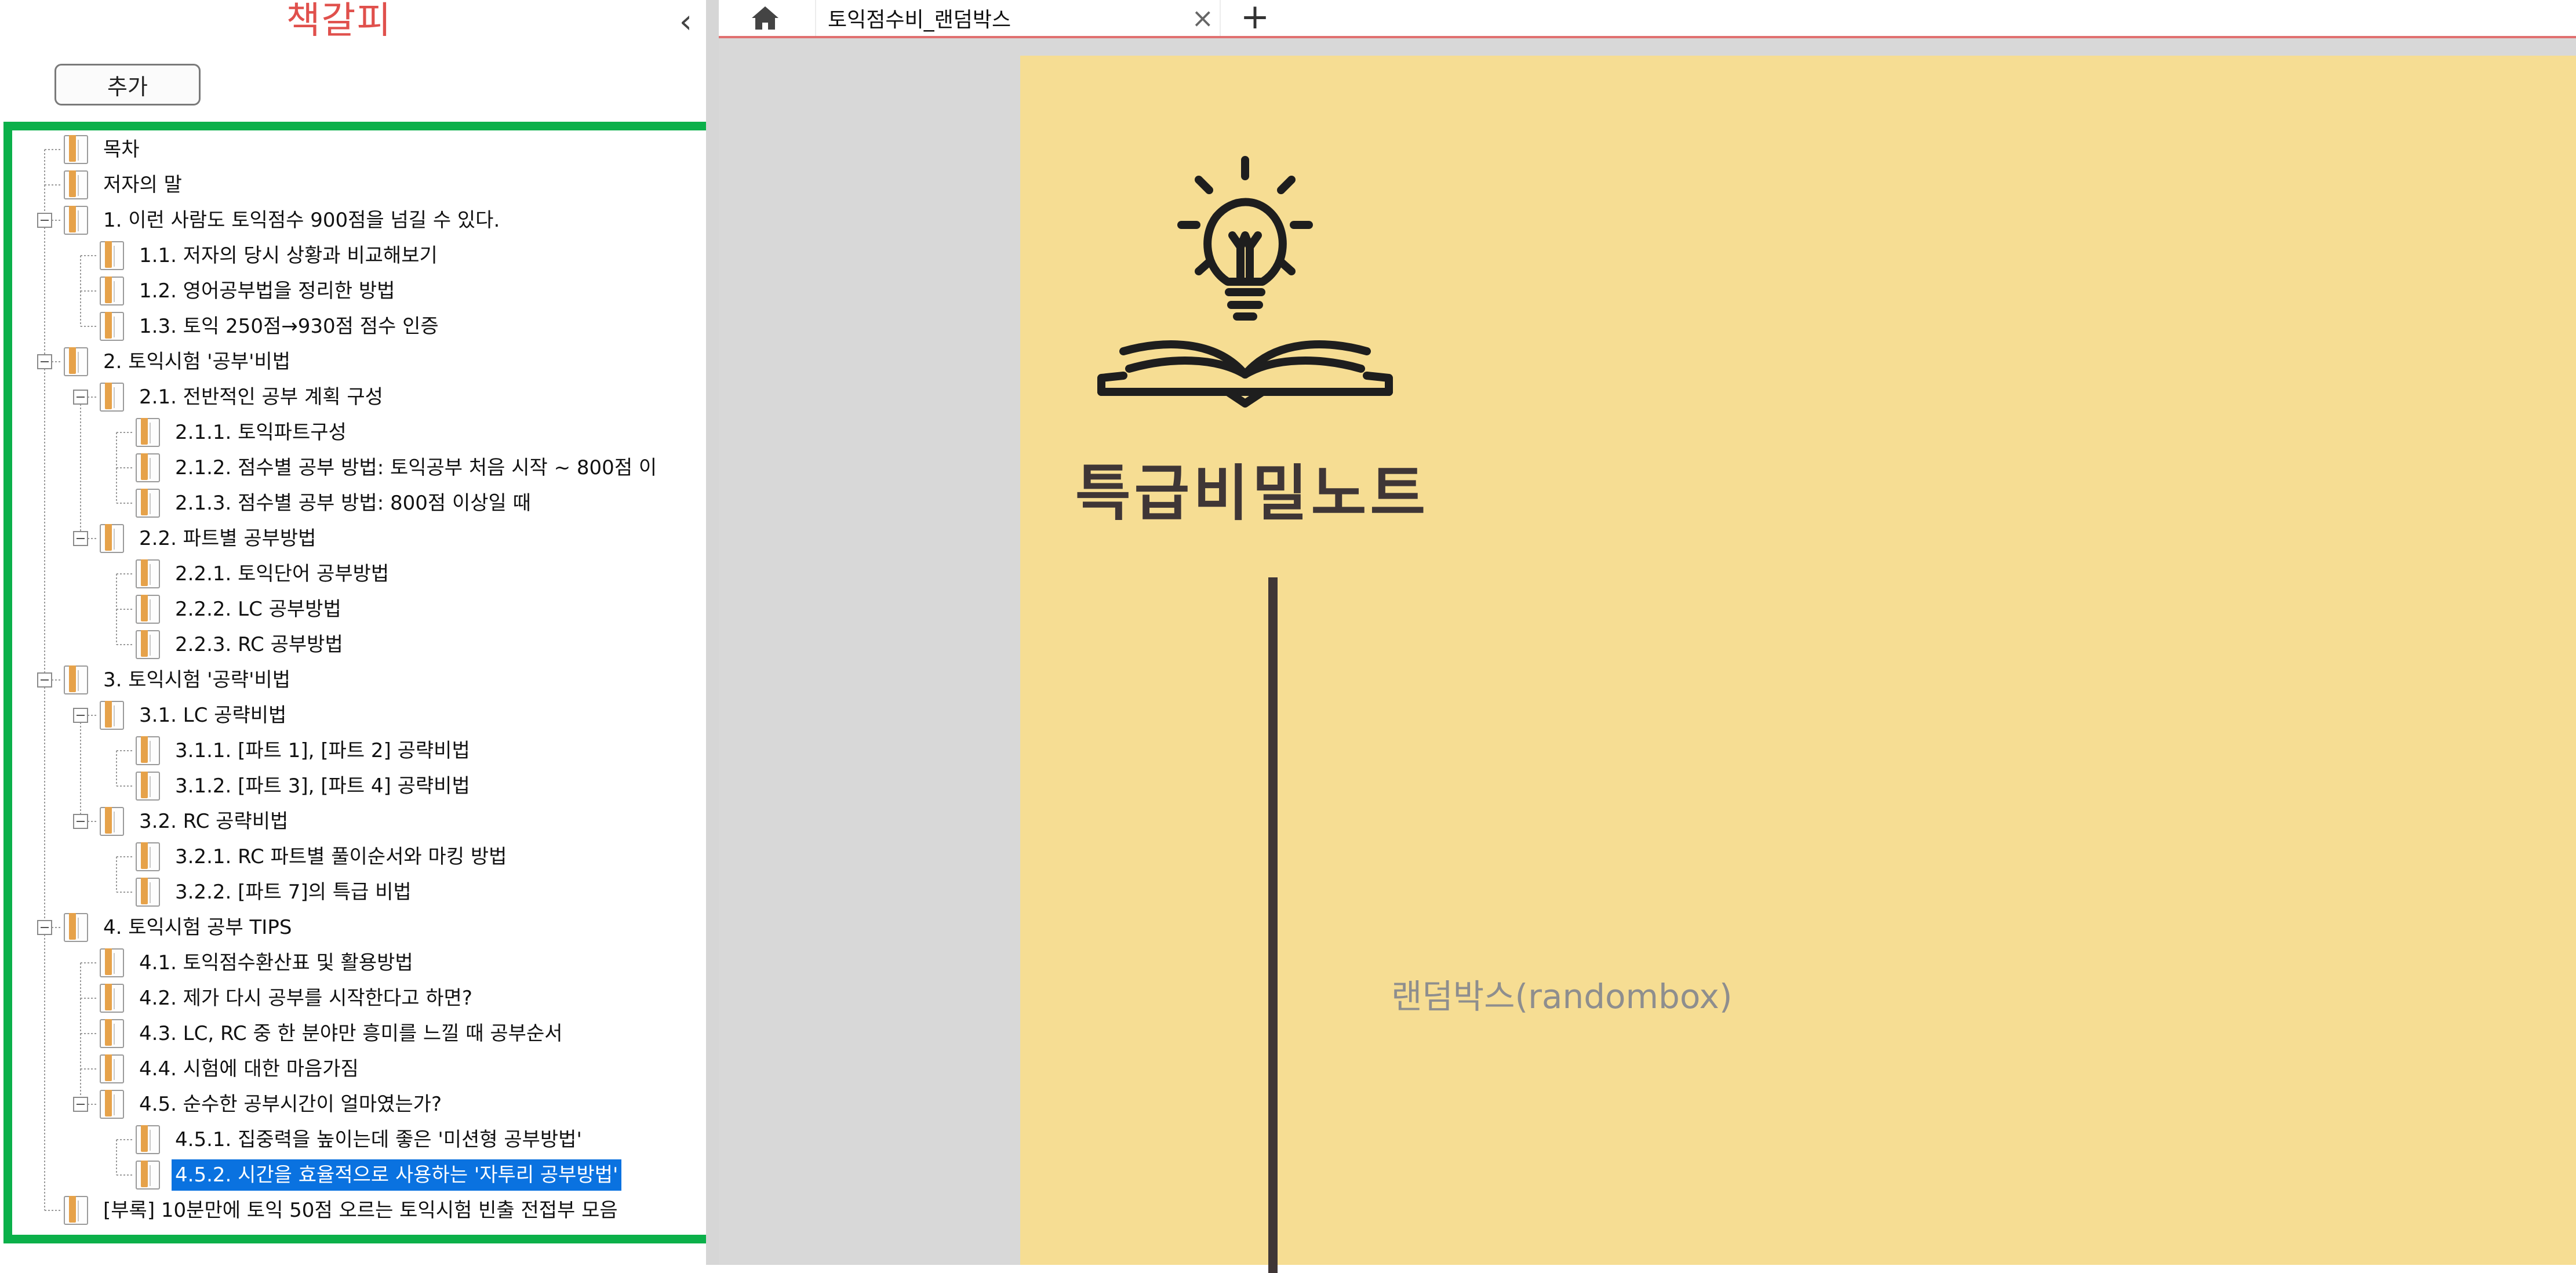 Image resolution: width=2576 pixels, height=1273 pixels. What do you see at coordinates (1647, 19) in the screenshot?
I see `tab-bar: 토익점수비_랜덤박스 × +` at bounding box center [1647, 19].